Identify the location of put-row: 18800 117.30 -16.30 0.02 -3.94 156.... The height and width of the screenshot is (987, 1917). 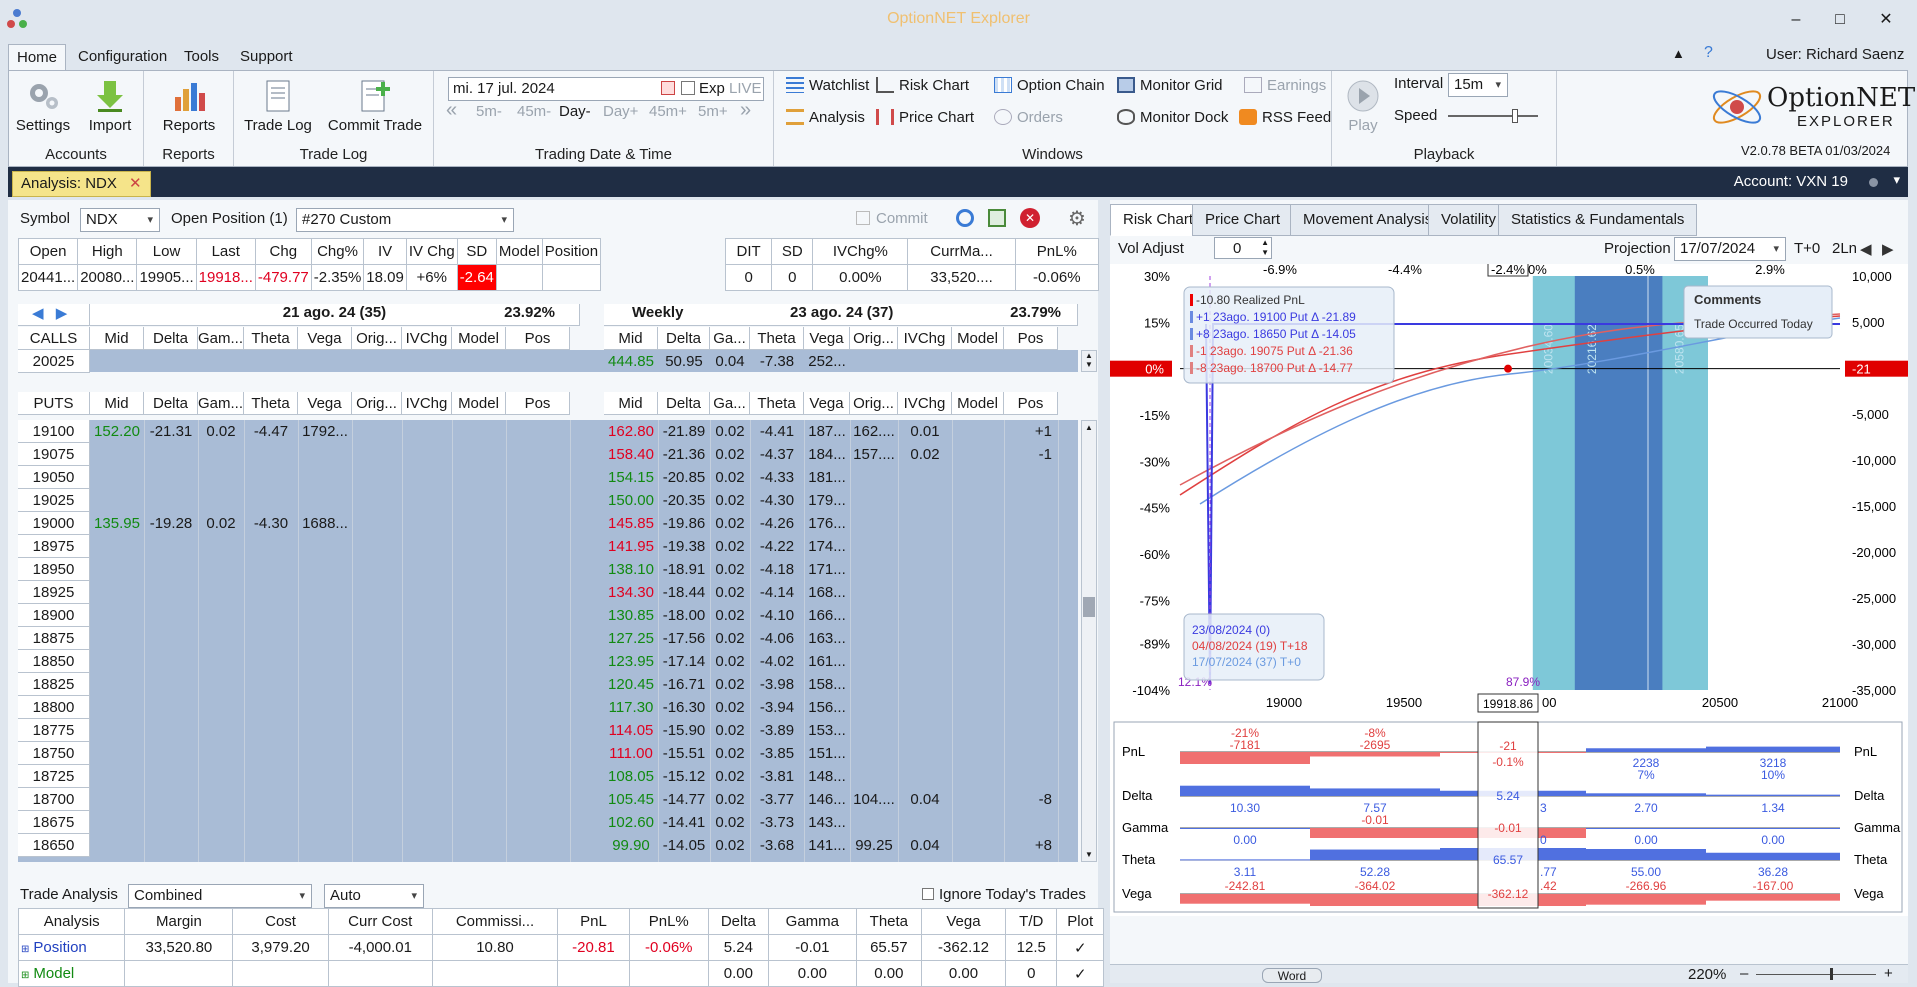
(548, 707).